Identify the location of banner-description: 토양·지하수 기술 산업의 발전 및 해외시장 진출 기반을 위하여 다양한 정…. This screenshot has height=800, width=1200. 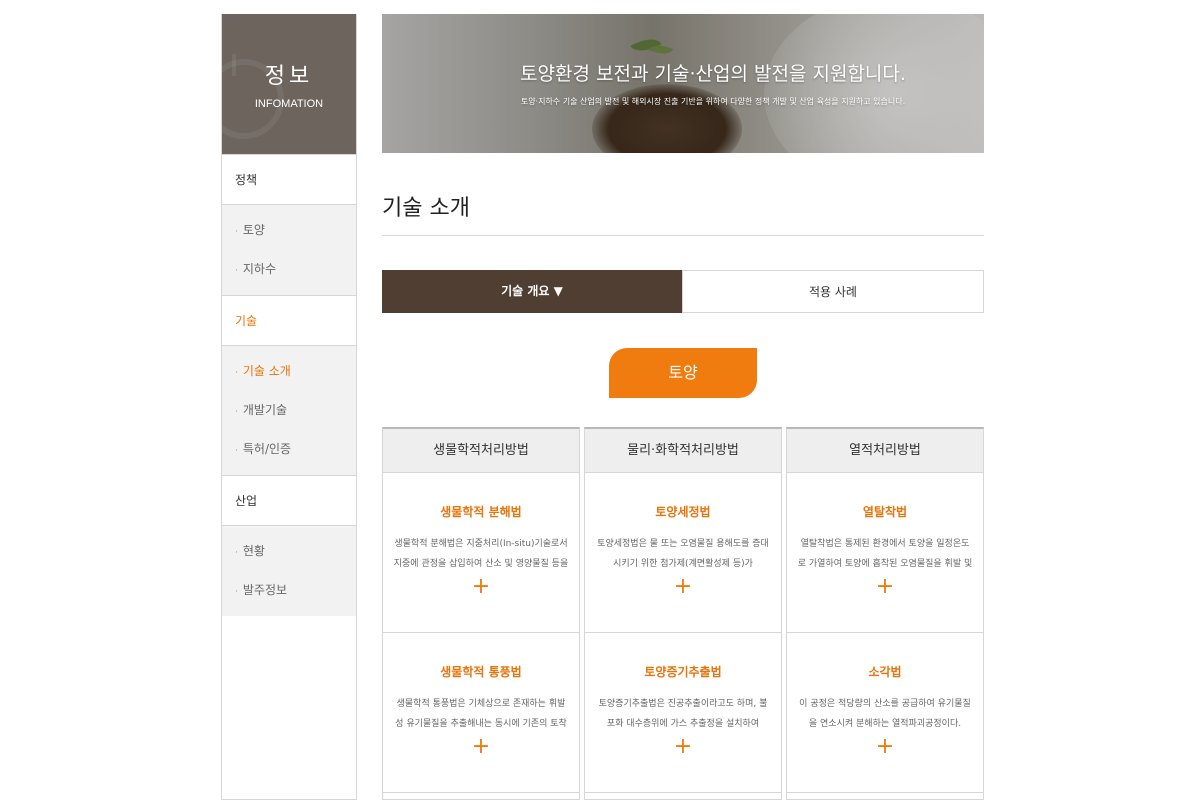
(713, 101).